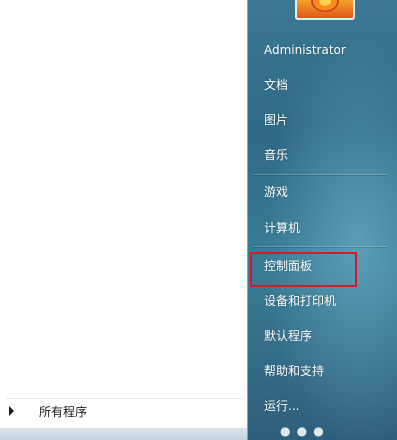 Image resolution: width=397 pixels, height=440 pixels. Describe the element at coordinates (303, 269) in the screenshot. I see `control-panel-highlight` at that location.